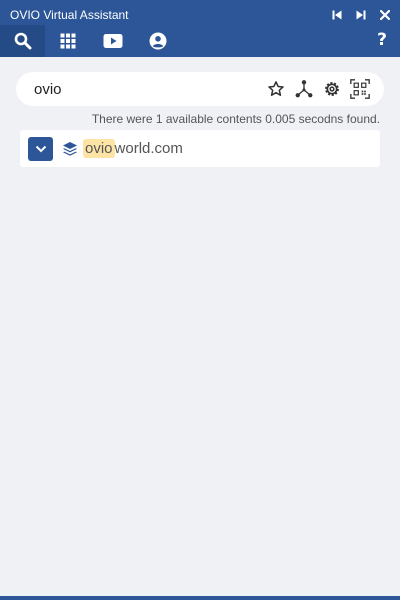 The height and width of the screenshot is (600, 400). I want to click on result-domain: world.com, so click(148, 148).